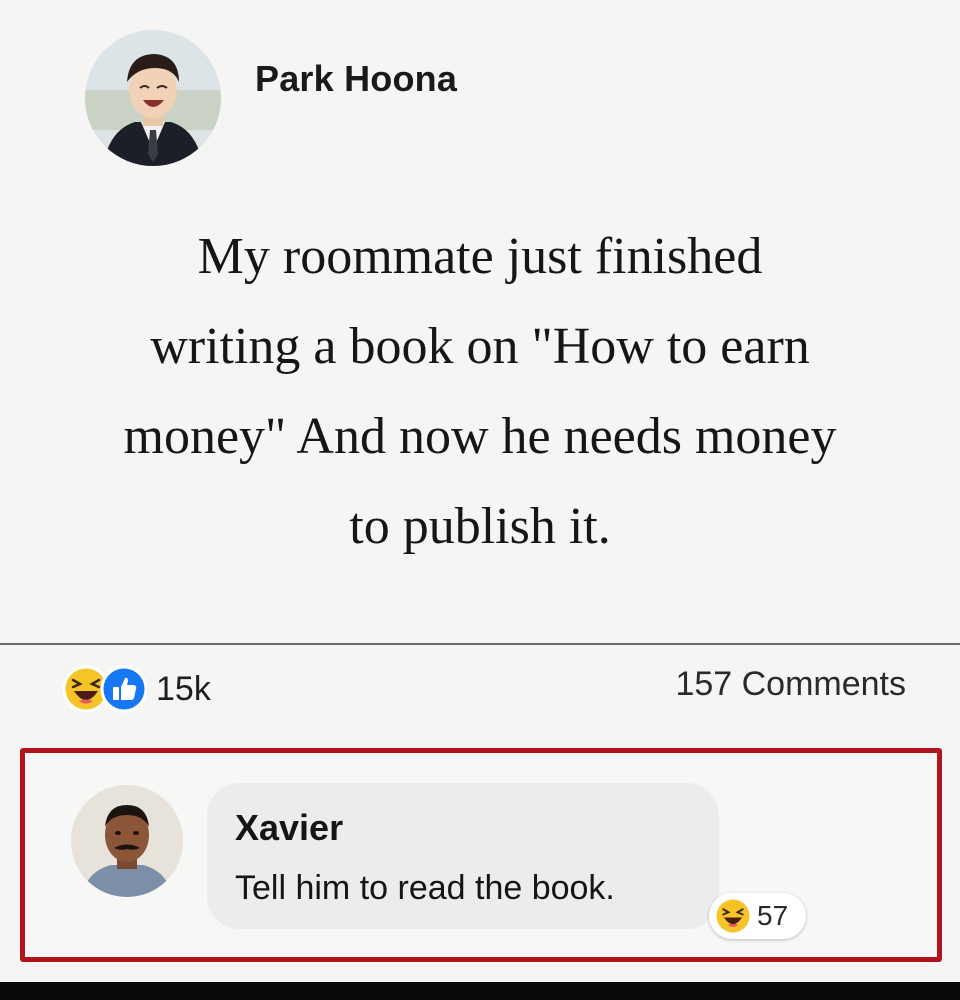  What do you see at coordinates (425, 888) in the screenshot?
I see `comment-text: Tell him to read the book.` at bounding box center [425, 888].